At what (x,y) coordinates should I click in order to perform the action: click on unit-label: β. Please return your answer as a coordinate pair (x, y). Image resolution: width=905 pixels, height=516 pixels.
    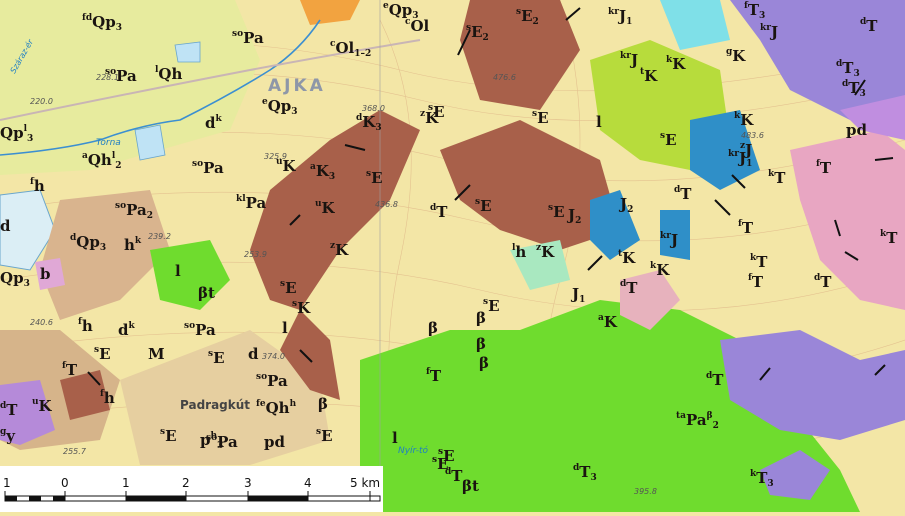
    Looking at the image, I should click on (433, 329).